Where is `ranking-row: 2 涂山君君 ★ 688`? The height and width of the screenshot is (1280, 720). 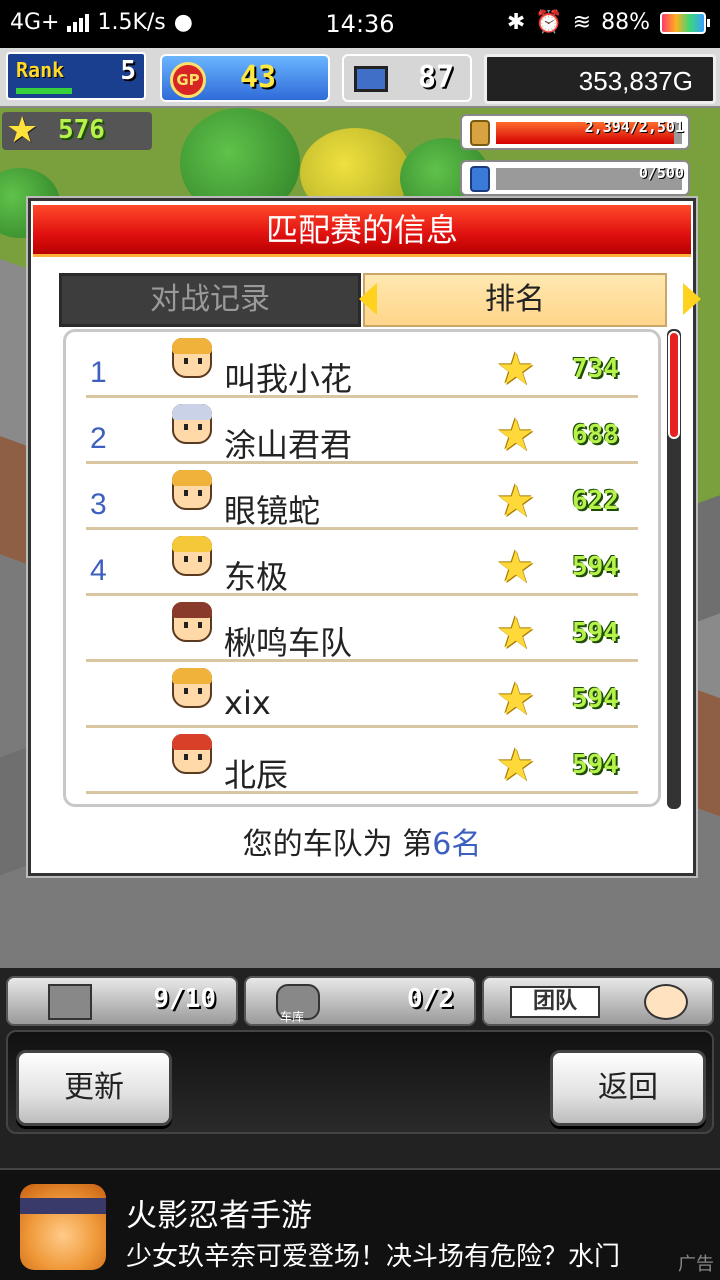 ranking-row: 2 涂山君君 ★ 688 is located at coordinates (362, 431).